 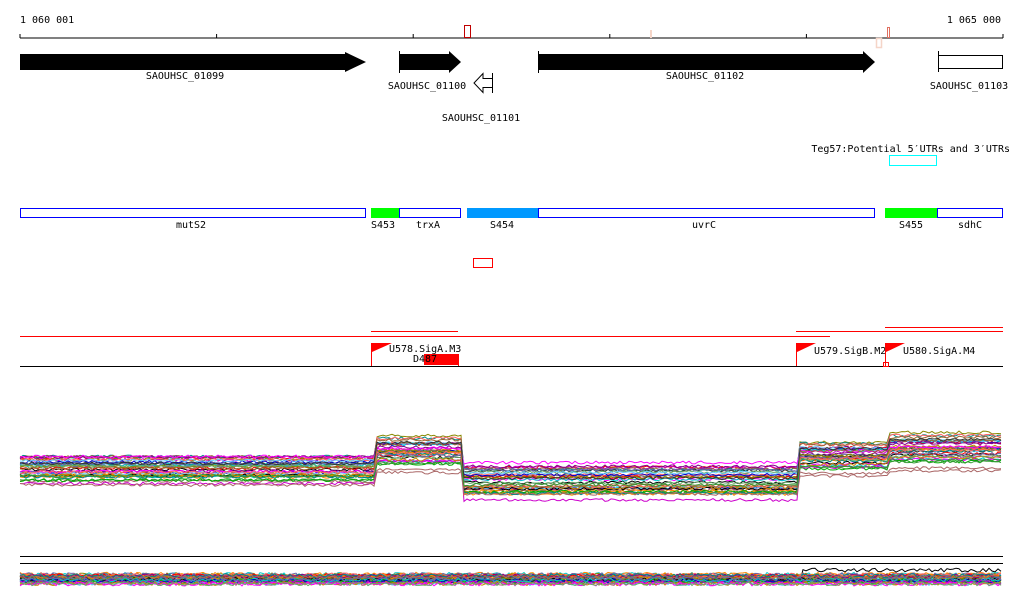 I want to click on ruler: 1 060 001 1 065 000, so click(x=511, y=32).